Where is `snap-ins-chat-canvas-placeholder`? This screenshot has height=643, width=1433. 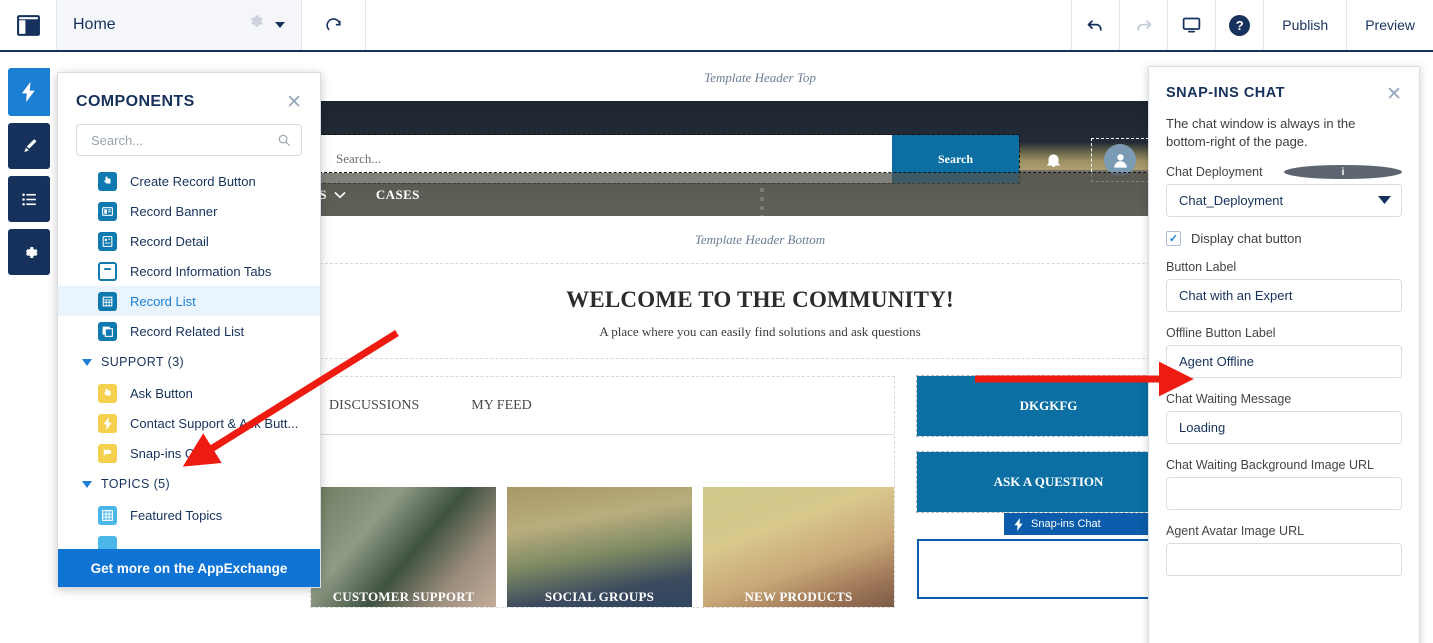
snap-ins-chat-canvas-placeholder is located at coordinates (1048, 569).